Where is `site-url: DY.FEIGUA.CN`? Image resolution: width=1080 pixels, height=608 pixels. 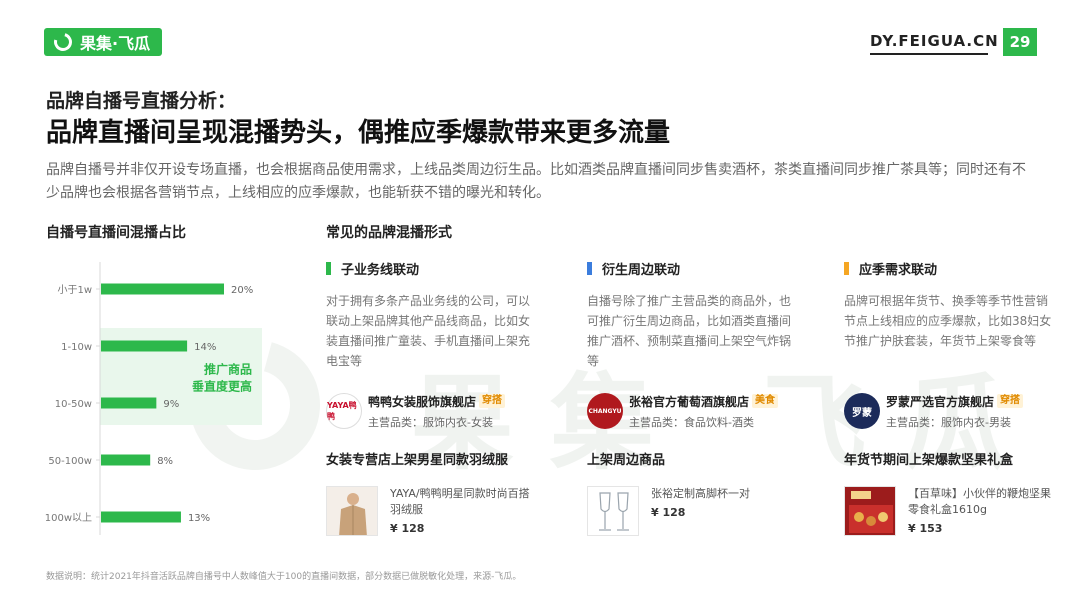 site-url: DY.FEIGUA.CN is located at coordinates (934, 41).